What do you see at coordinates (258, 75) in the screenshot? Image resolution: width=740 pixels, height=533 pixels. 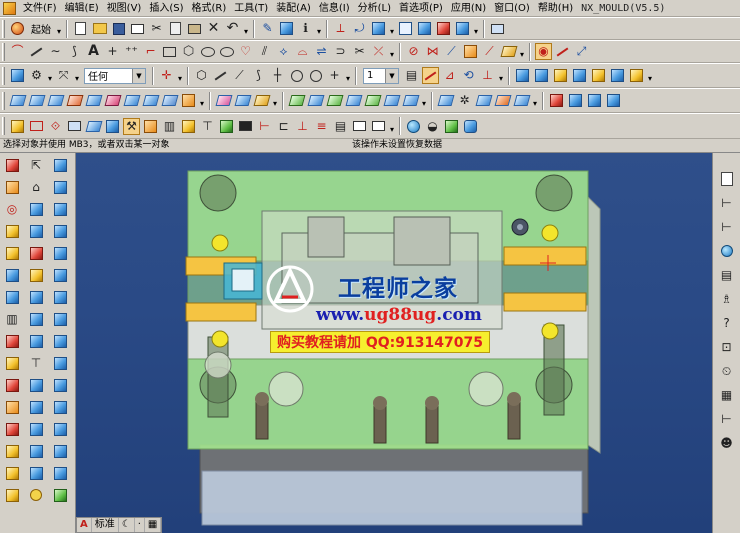 I see `snap-intersection-icon: ⟆` at bounding box center [258, 75].